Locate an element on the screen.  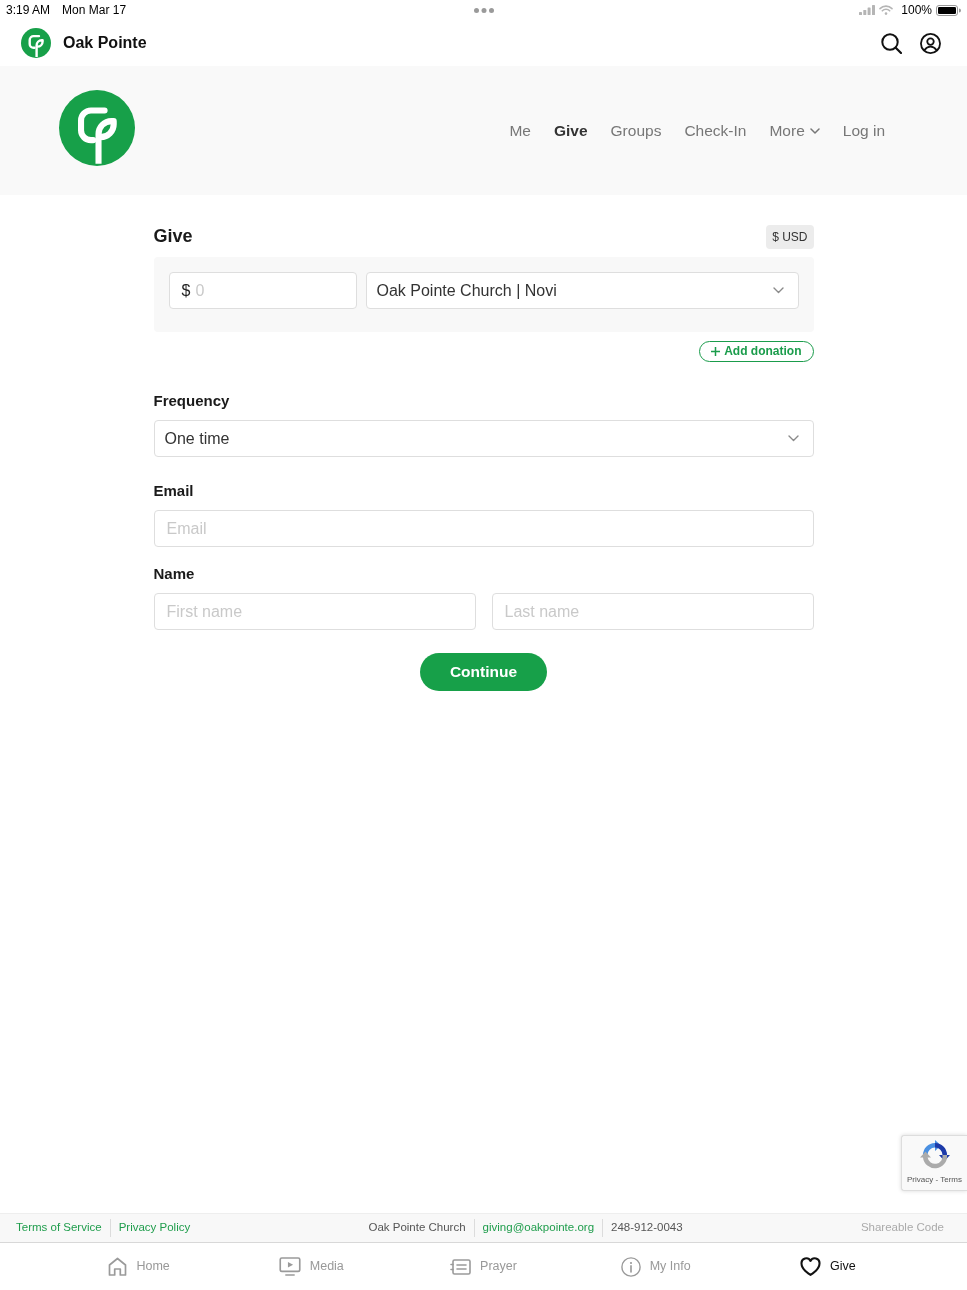
nav-link: Me is located at coordinates (520, 130).